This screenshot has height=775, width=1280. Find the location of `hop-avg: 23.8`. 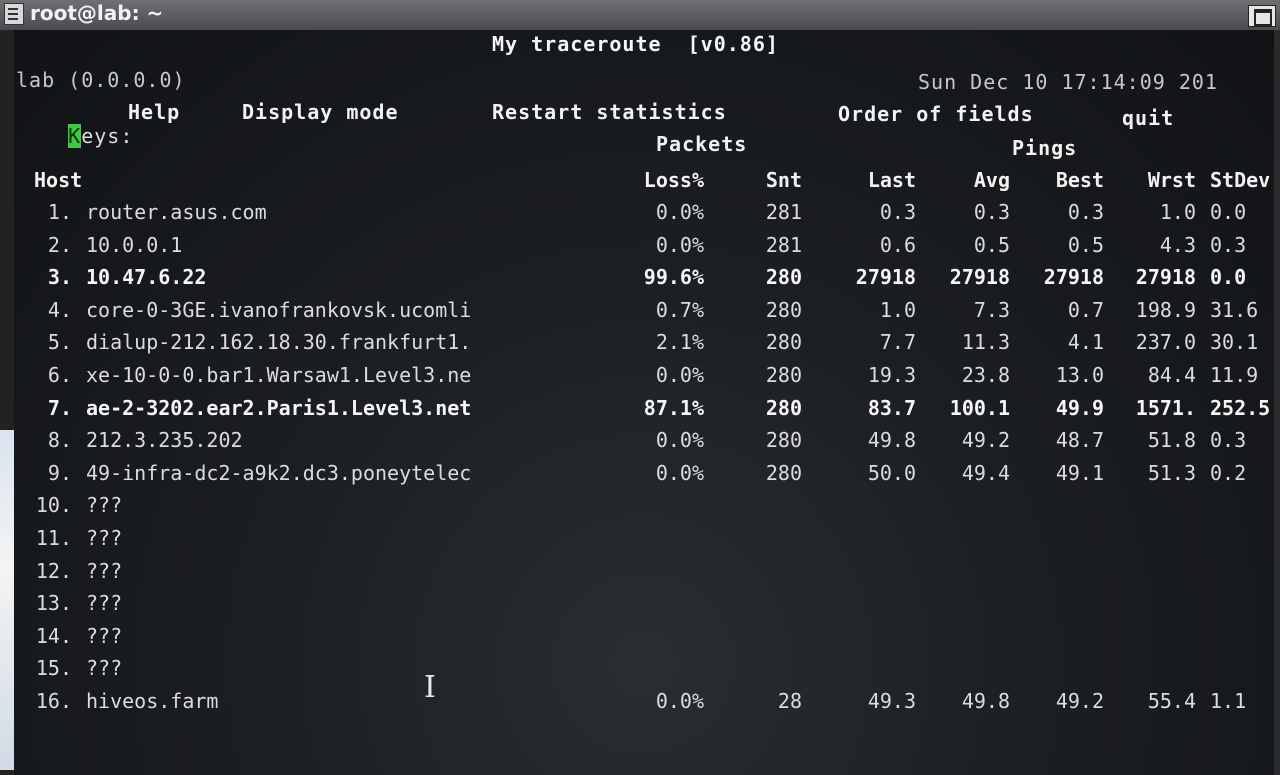

hop-avg: 23.8 is located at coordinates (985, 375).